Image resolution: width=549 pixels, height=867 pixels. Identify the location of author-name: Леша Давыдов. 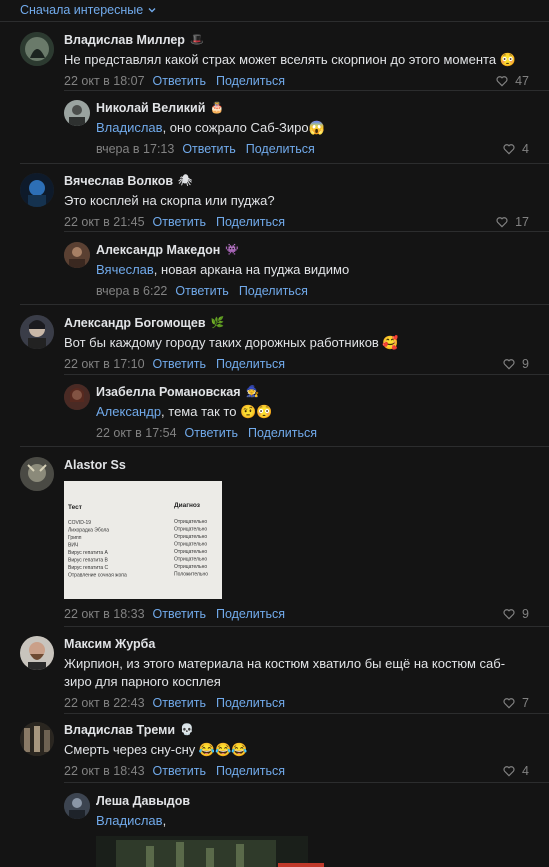
(143, 801).